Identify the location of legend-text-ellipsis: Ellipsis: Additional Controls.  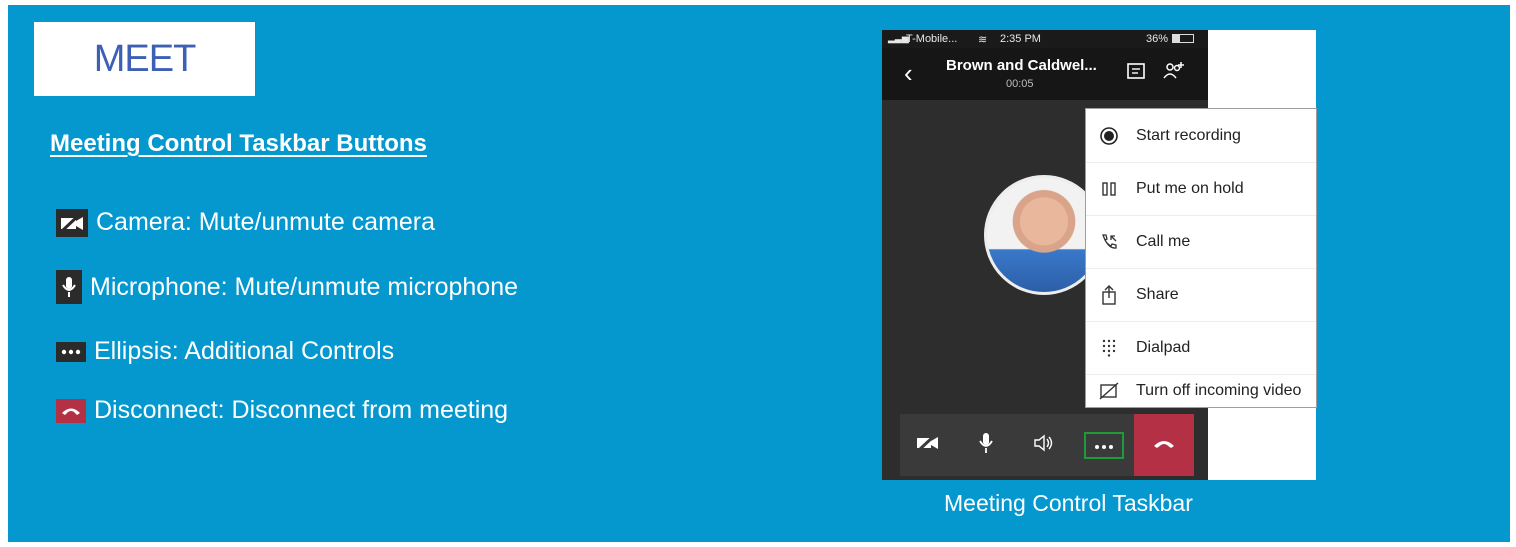
(244, 351).